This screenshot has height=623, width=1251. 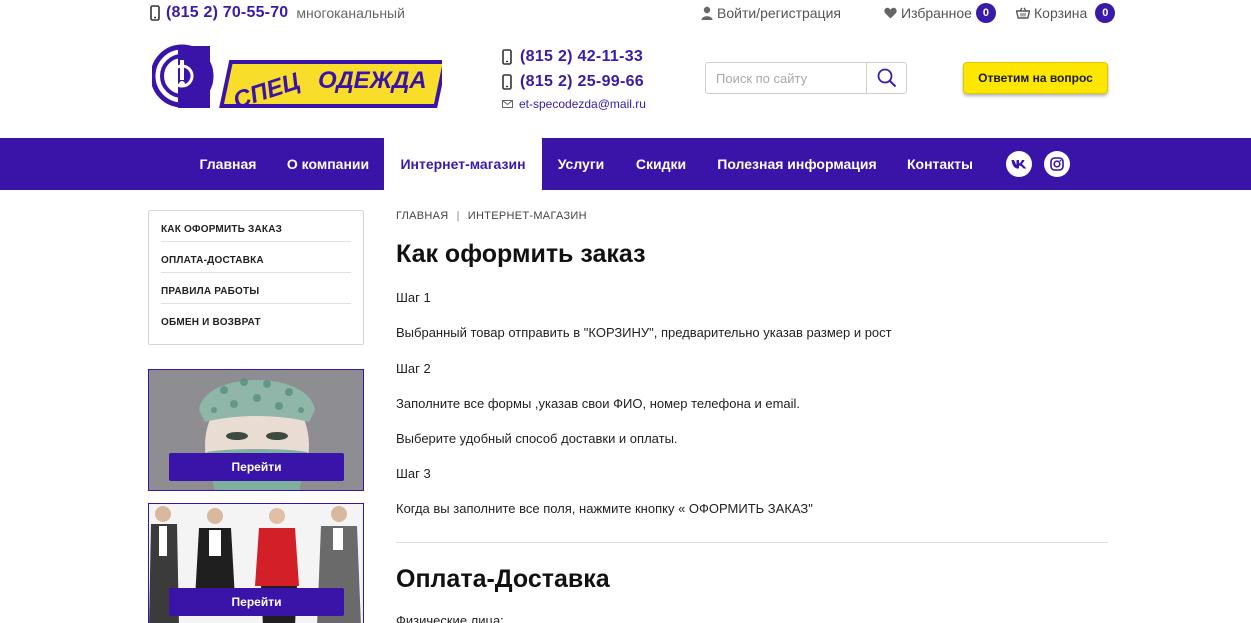 What do you see at coordinates (1105, 13) in the screenshot?
I see `cart-count-badge: 0` at bounding box center [1105, 13].